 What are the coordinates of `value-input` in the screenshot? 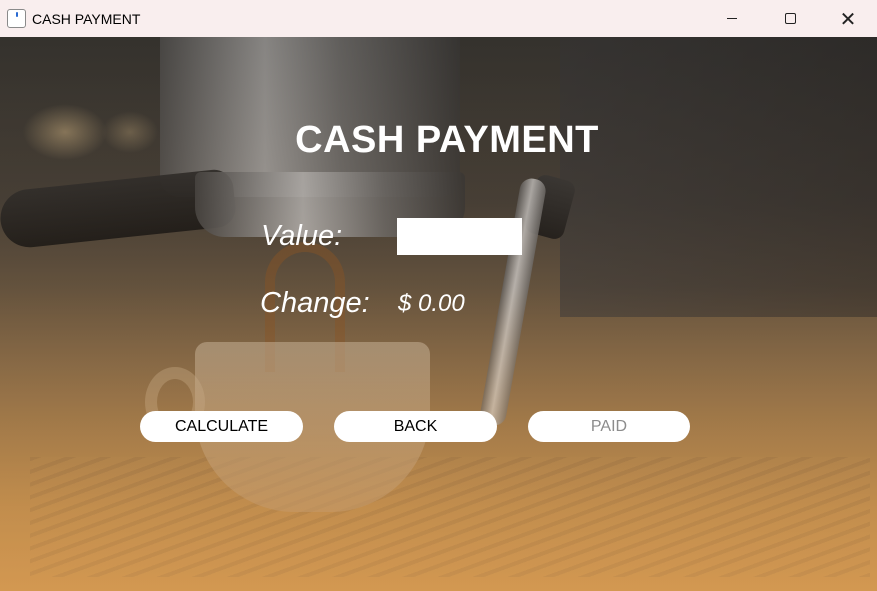 It's located at (459, 236).